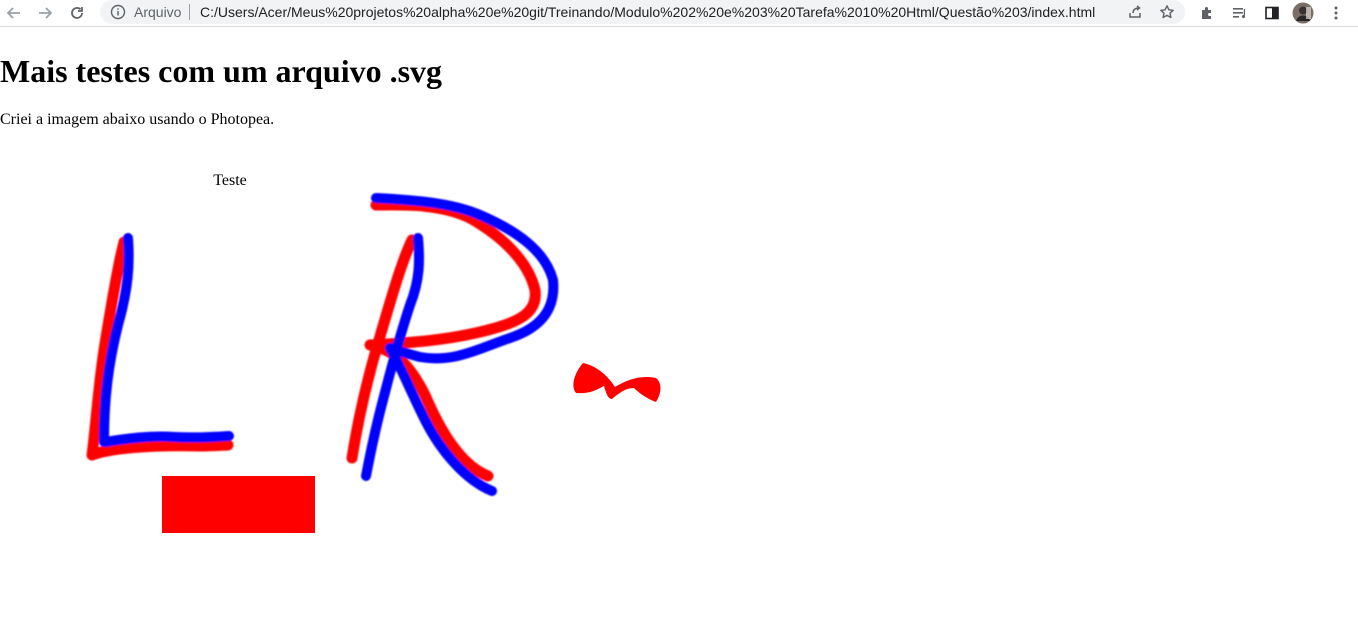  Describe the element at coordinates (118, 12) in the screenshot. I see `info-icon` at that location.